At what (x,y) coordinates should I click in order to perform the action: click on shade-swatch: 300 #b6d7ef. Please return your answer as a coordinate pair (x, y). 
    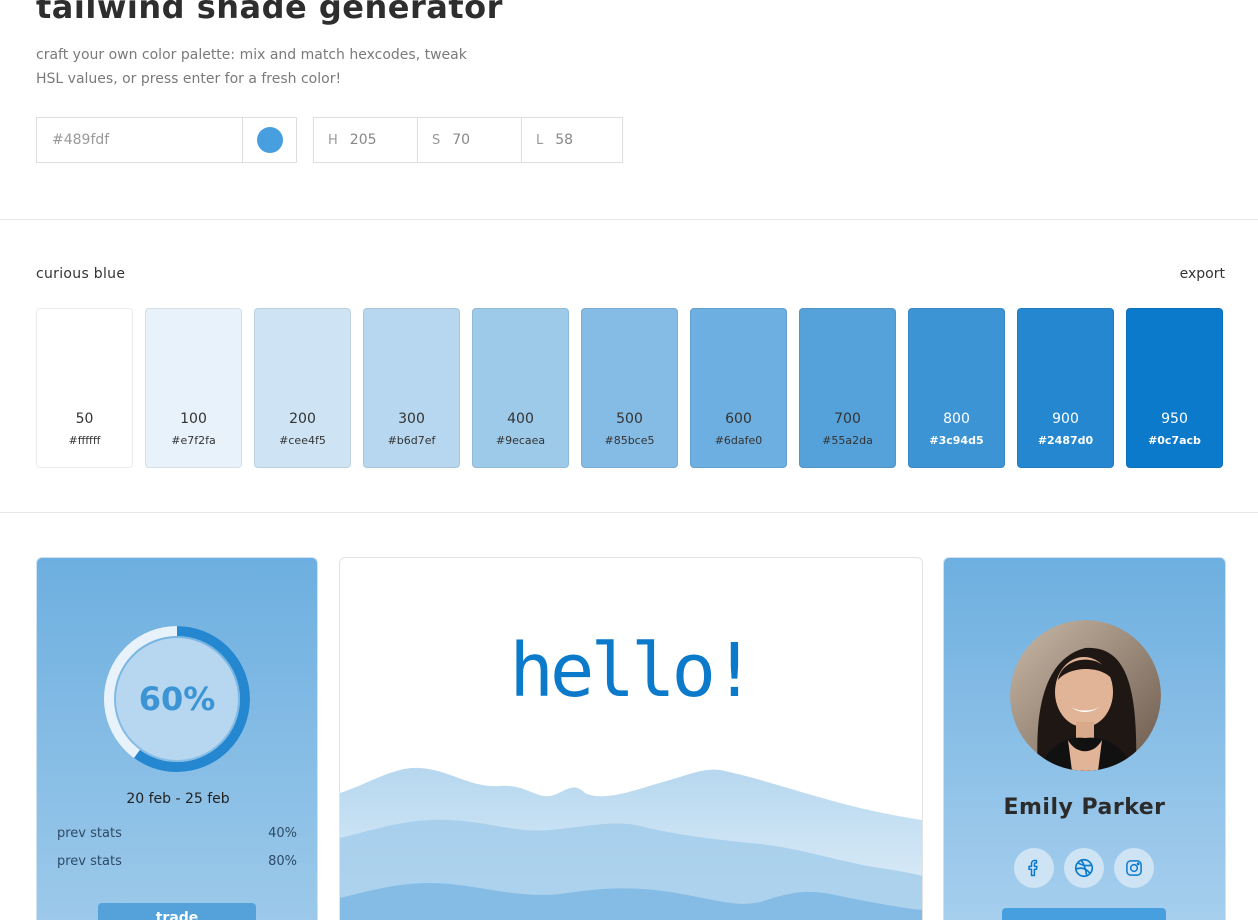
    Looking at the image, I should click on (411, 388).